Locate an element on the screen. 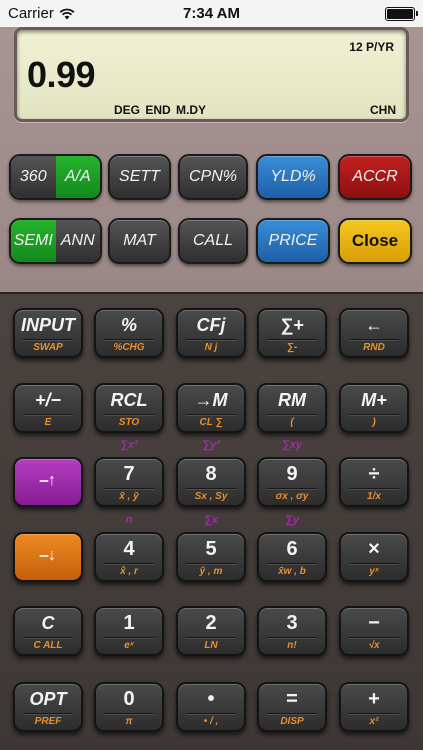  key-3-3: 6 x̄w , b is located at coordinates (292, 557).